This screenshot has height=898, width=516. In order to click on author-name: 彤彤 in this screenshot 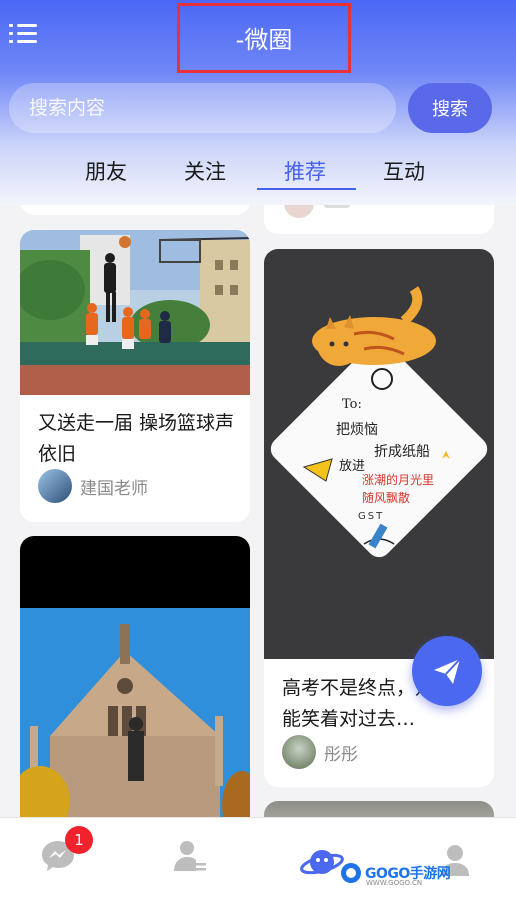, I will do `click(341, 754)`.